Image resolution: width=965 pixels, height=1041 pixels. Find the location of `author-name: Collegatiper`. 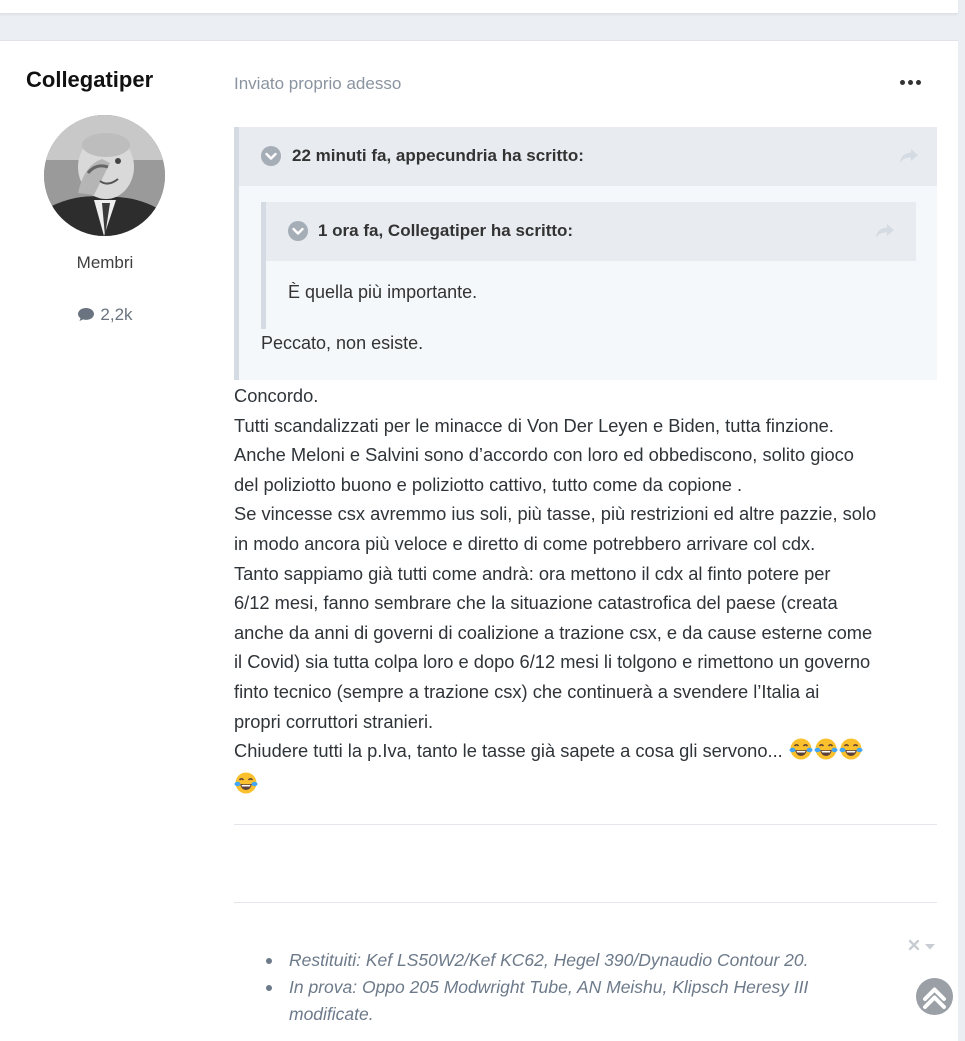

author-name: Collegatiper is located at coordinates (89, 80).